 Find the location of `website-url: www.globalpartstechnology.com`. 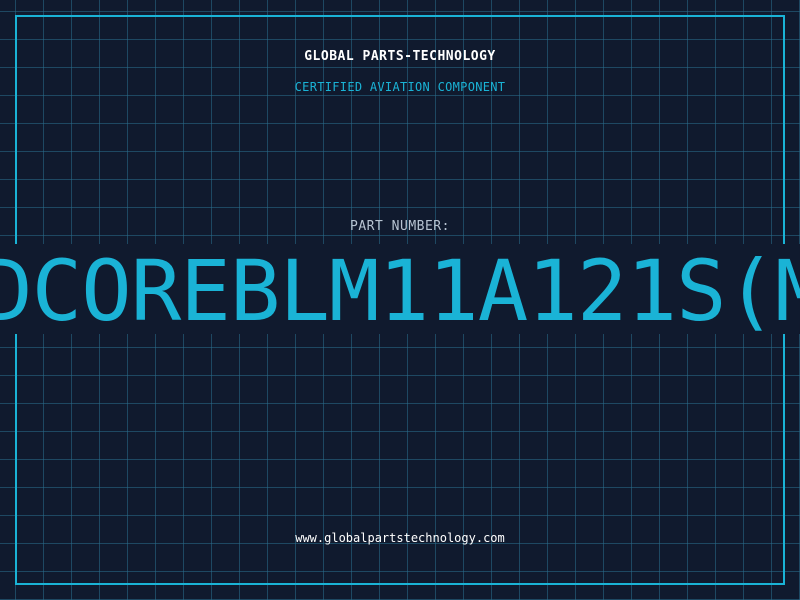

website-url: www.globalpartstechnology.com is located at coordinates (400, 538).